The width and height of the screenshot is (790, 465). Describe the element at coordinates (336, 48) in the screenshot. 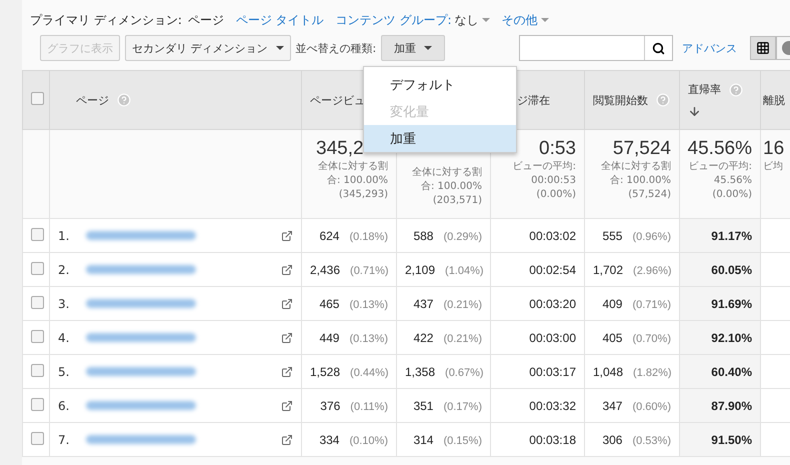

I see `sort-type-label: 並べ替えの種類:` at that location.